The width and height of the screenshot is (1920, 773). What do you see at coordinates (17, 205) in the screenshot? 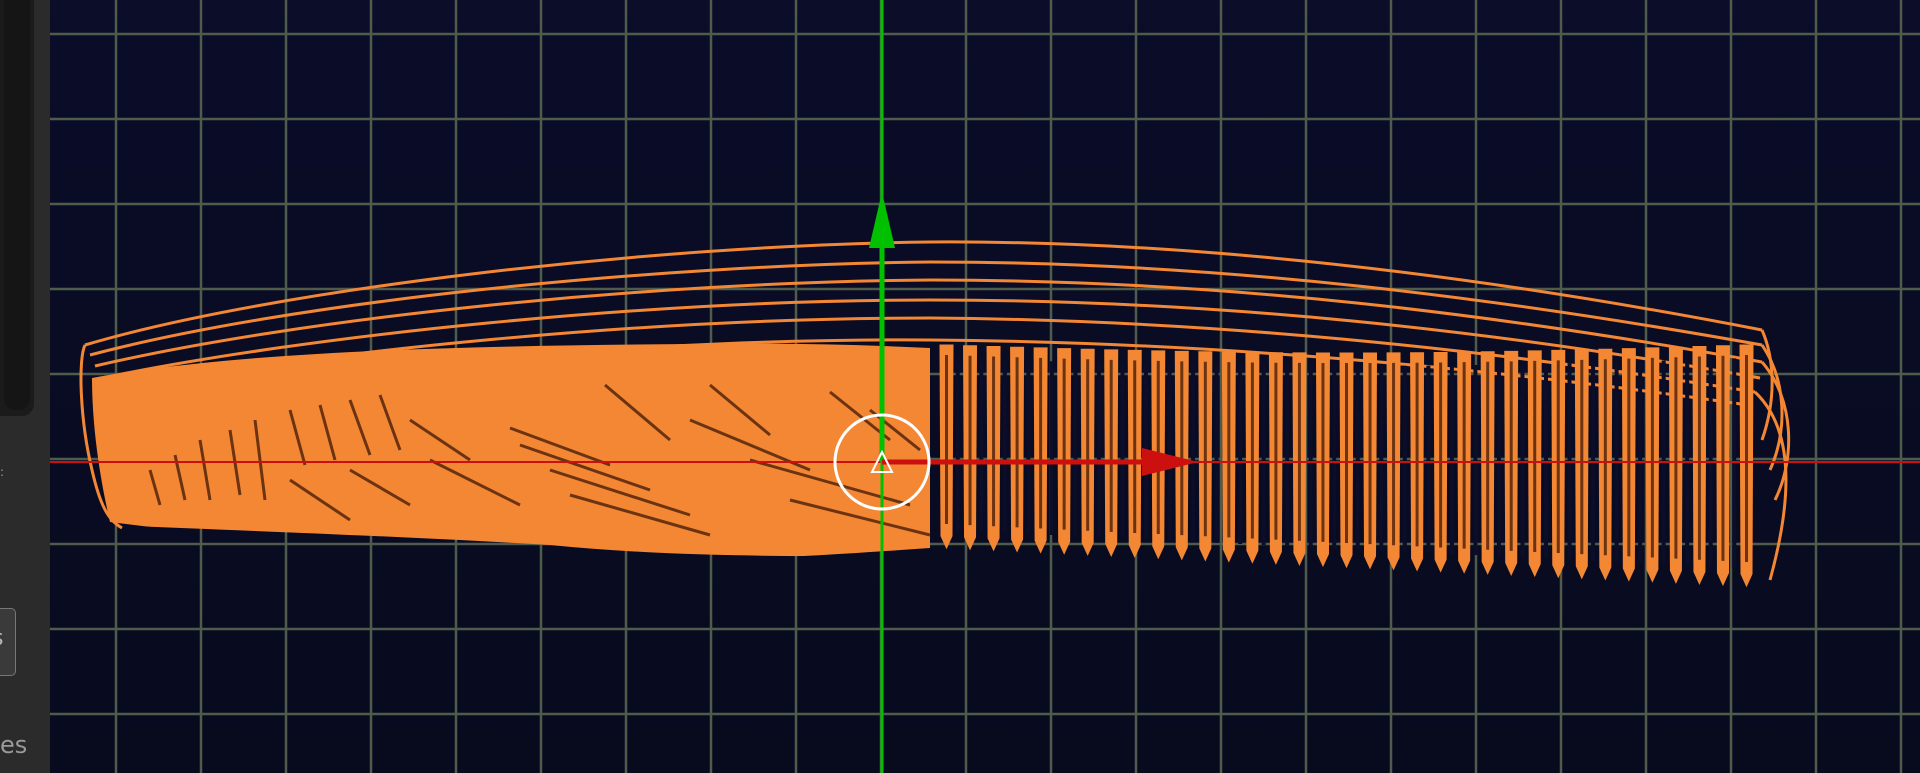
I see `scrollbar-thumb` at bounding box center [17, 205].